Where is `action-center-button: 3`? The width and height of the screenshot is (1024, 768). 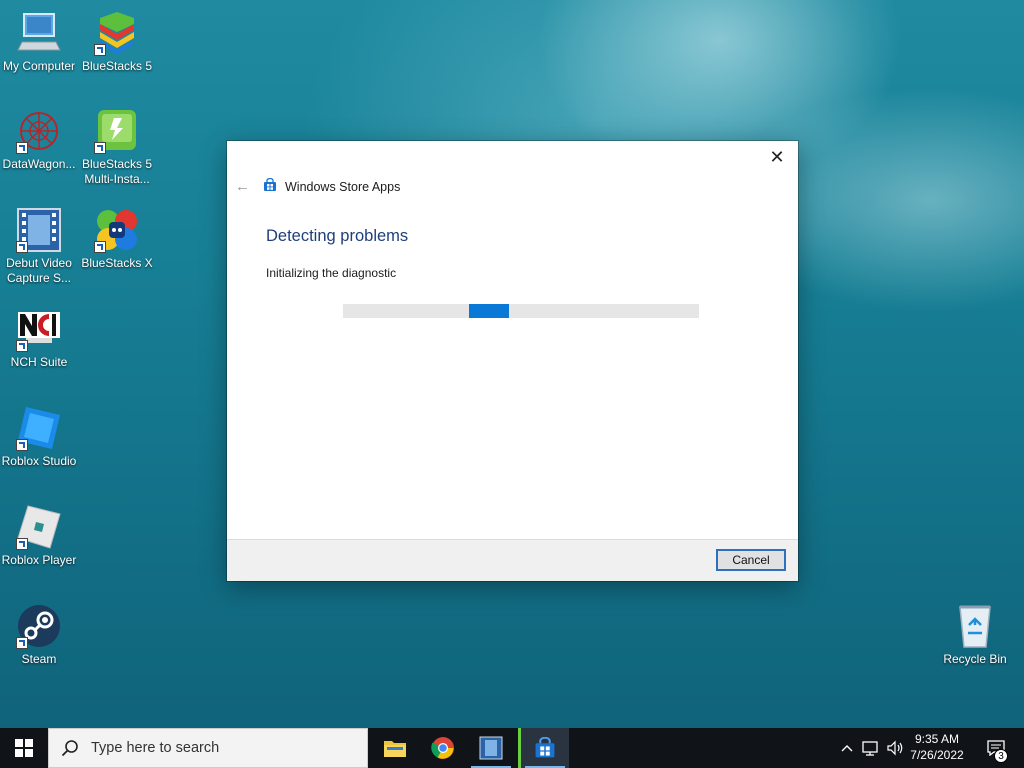 action-center-button: 3 is located at coordinates (996, 748).